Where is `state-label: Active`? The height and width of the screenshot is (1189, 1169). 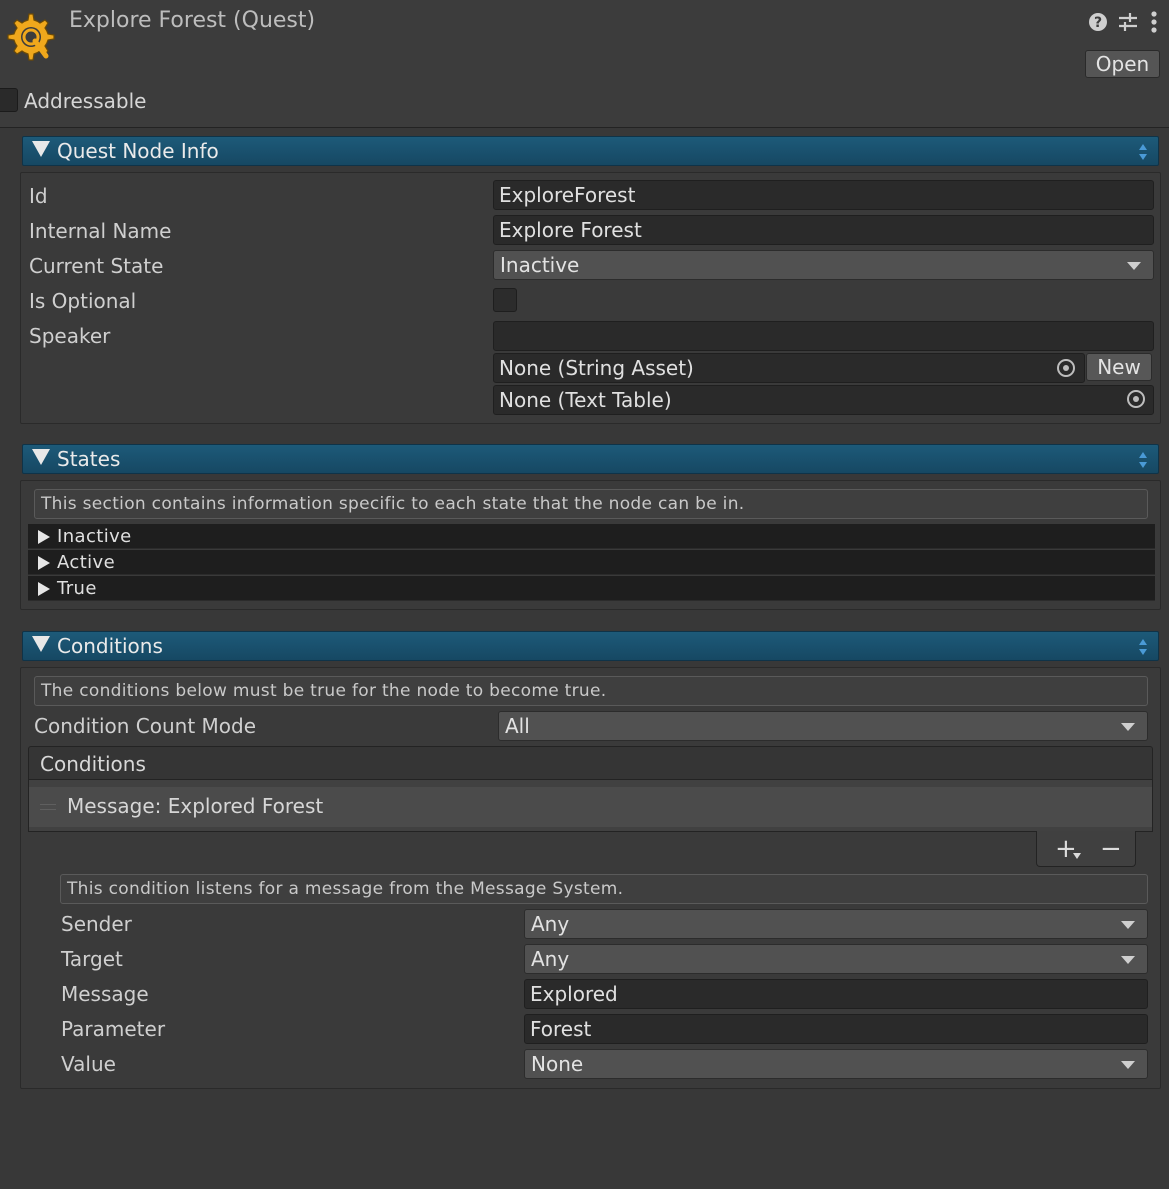 state-label: Active is located at coordinates (86, 562).